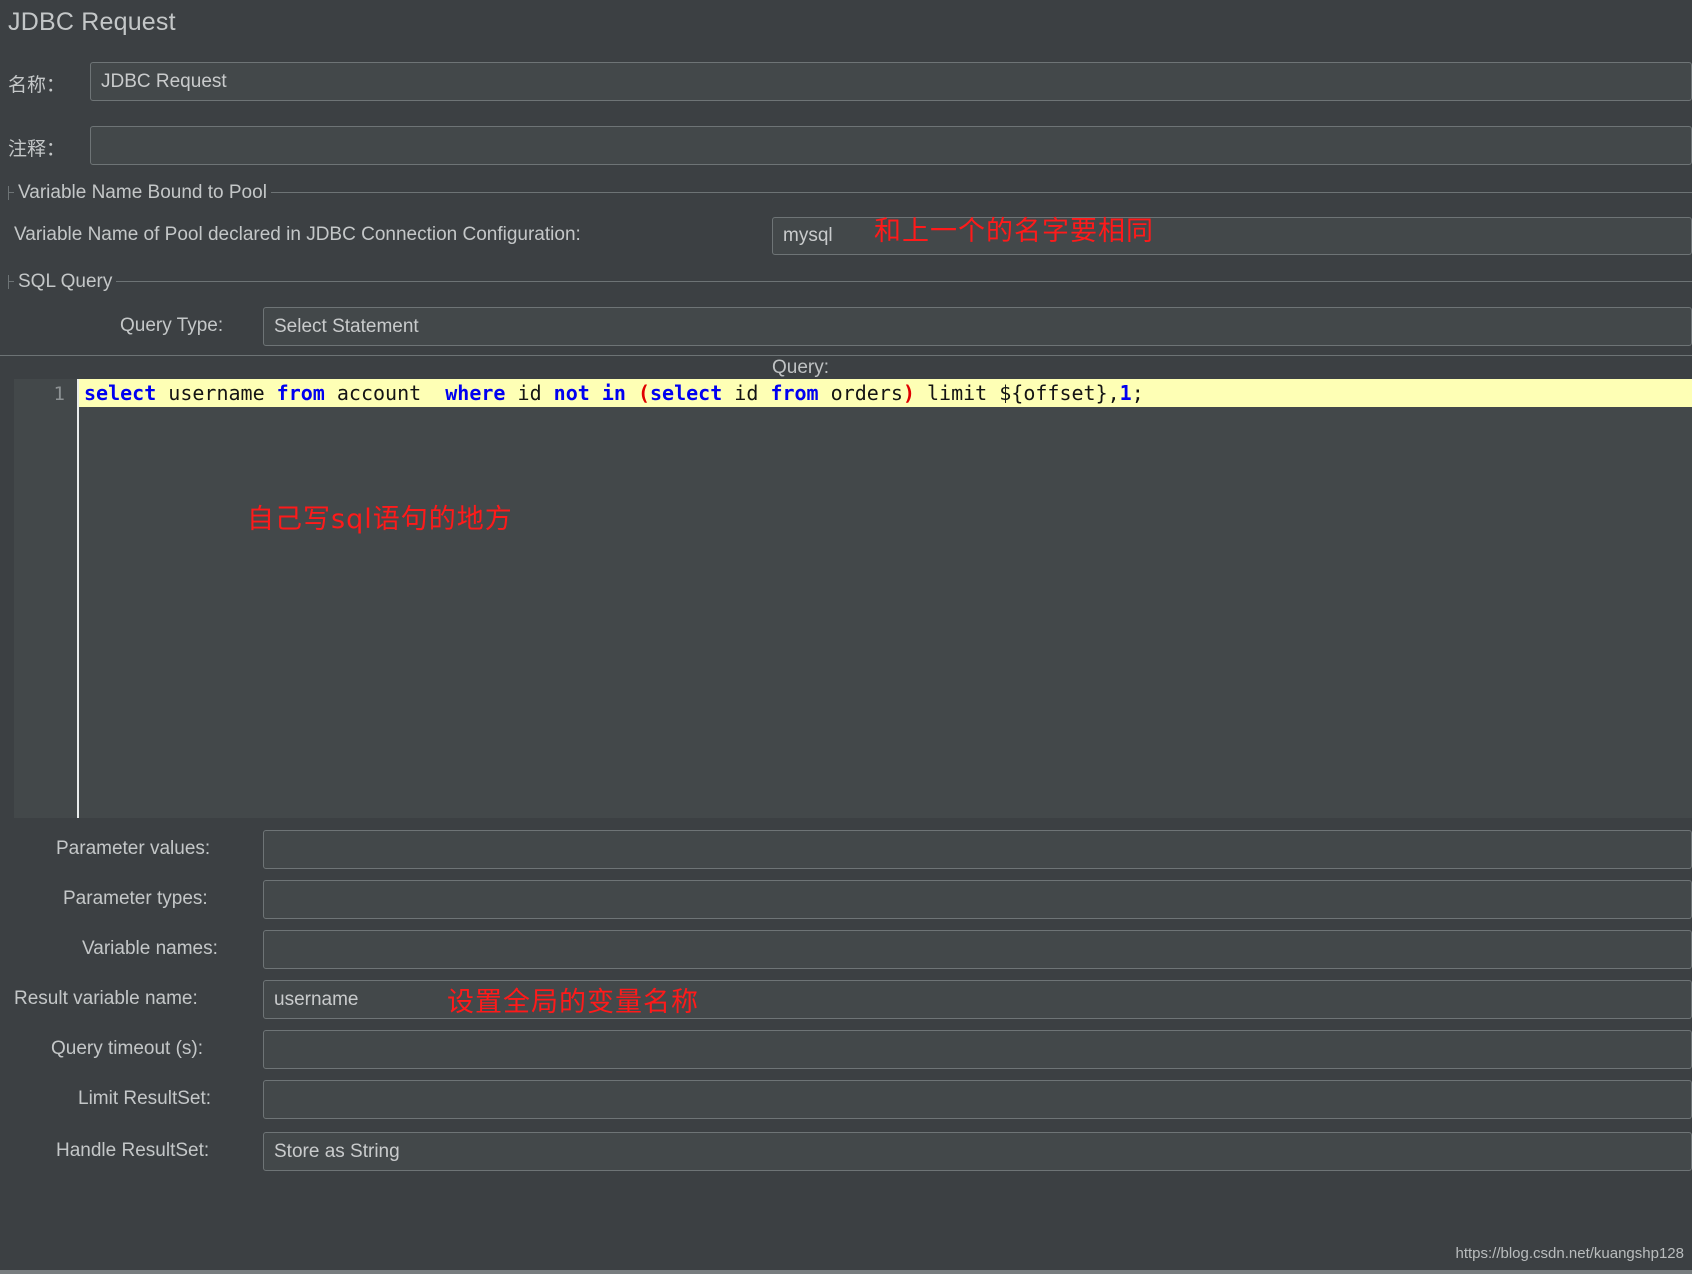  I want to click on line-number: 1, so click(59, 394).